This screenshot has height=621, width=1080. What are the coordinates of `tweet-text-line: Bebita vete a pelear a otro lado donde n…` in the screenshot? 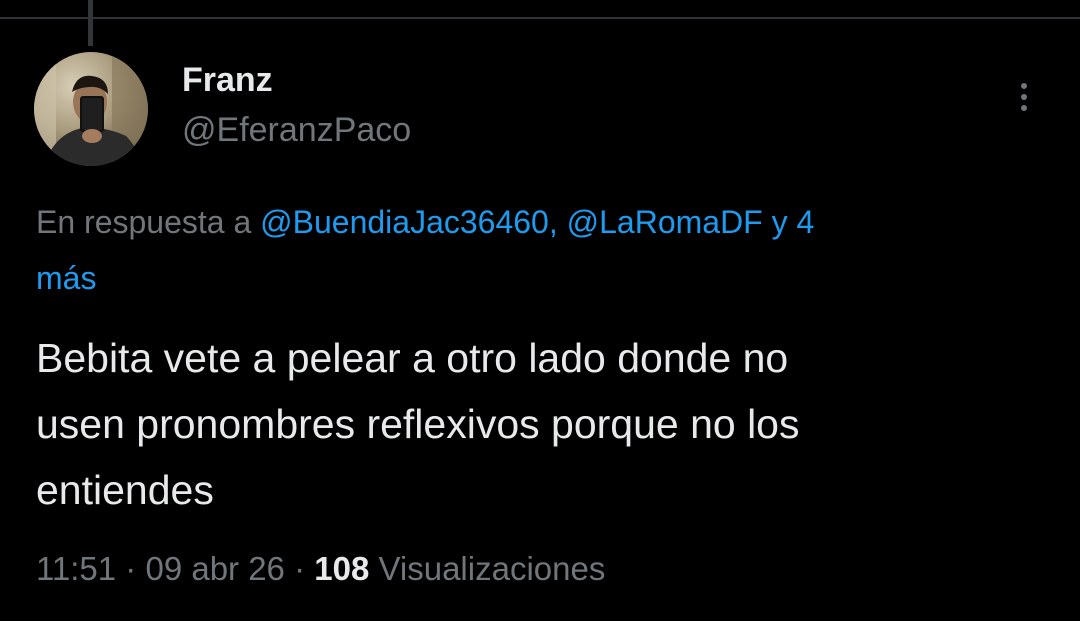 It's located at (412, 358).